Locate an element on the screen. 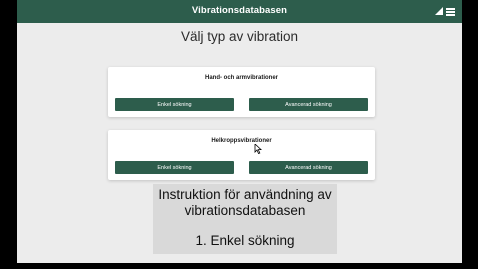 This screenshot has height=269, width=478. page-title: Välj typ av vibration is located at coordinates (239, 36).